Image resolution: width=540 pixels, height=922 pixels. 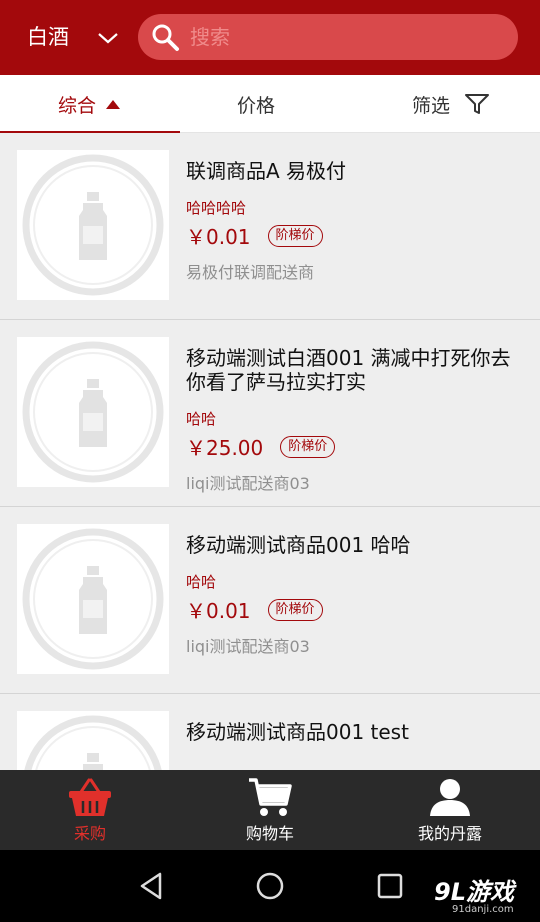 What do you see at coordinates (356, 732) in the screenshot?
I see `product-title: 移动端测试商品001 test` at bounding box center [356, 732].